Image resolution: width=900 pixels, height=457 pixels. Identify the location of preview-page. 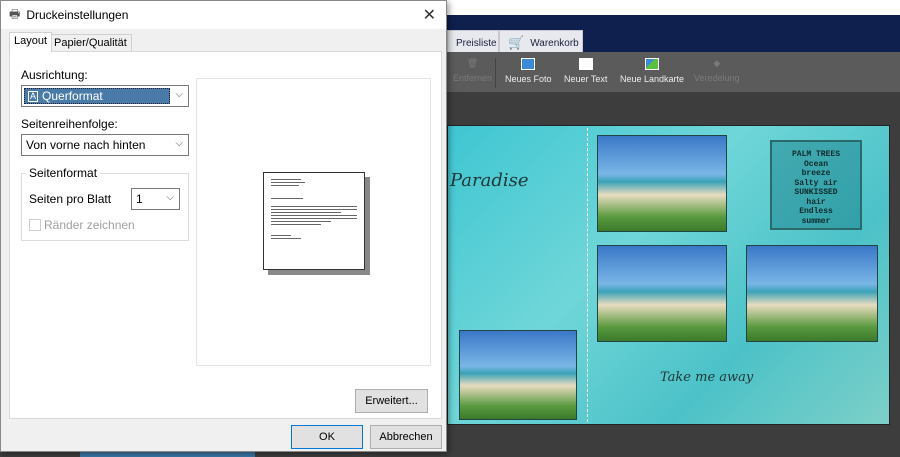
(314, 221).